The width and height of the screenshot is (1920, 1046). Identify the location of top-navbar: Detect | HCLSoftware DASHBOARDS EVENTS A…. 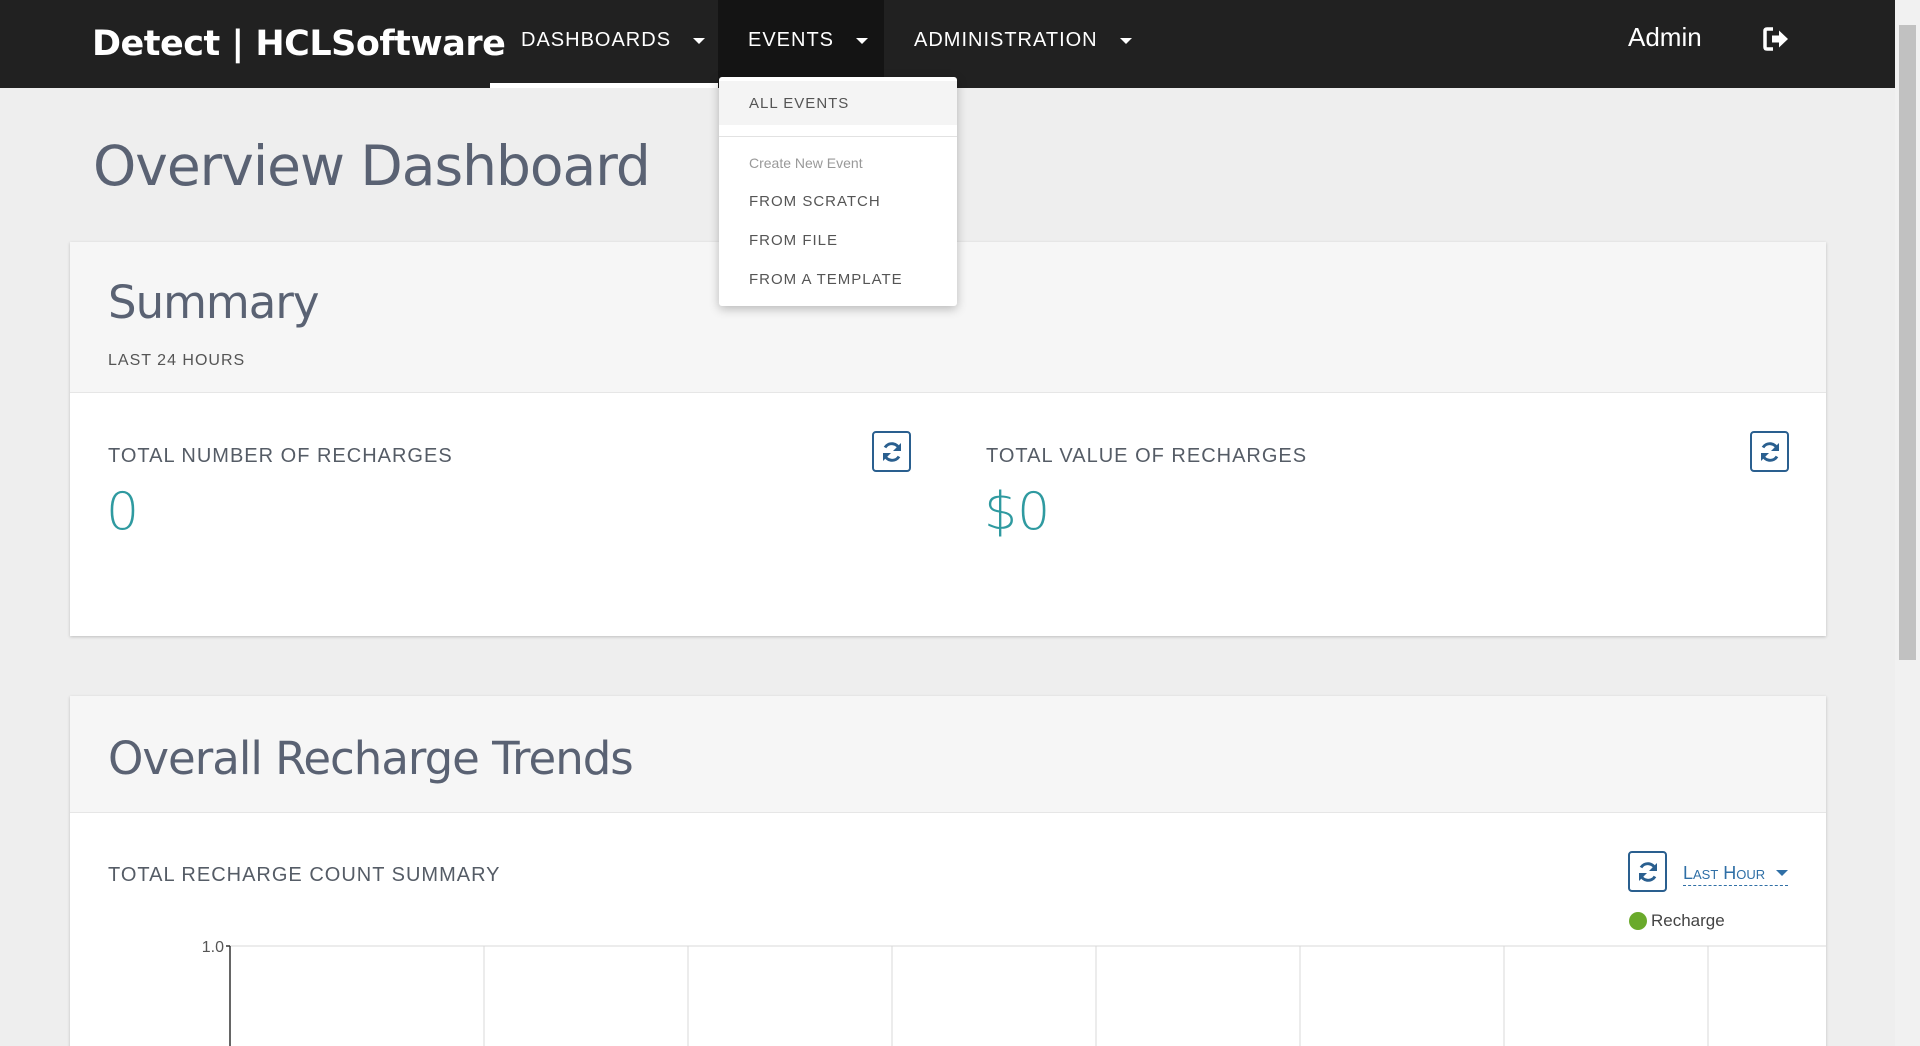
(947, 44).